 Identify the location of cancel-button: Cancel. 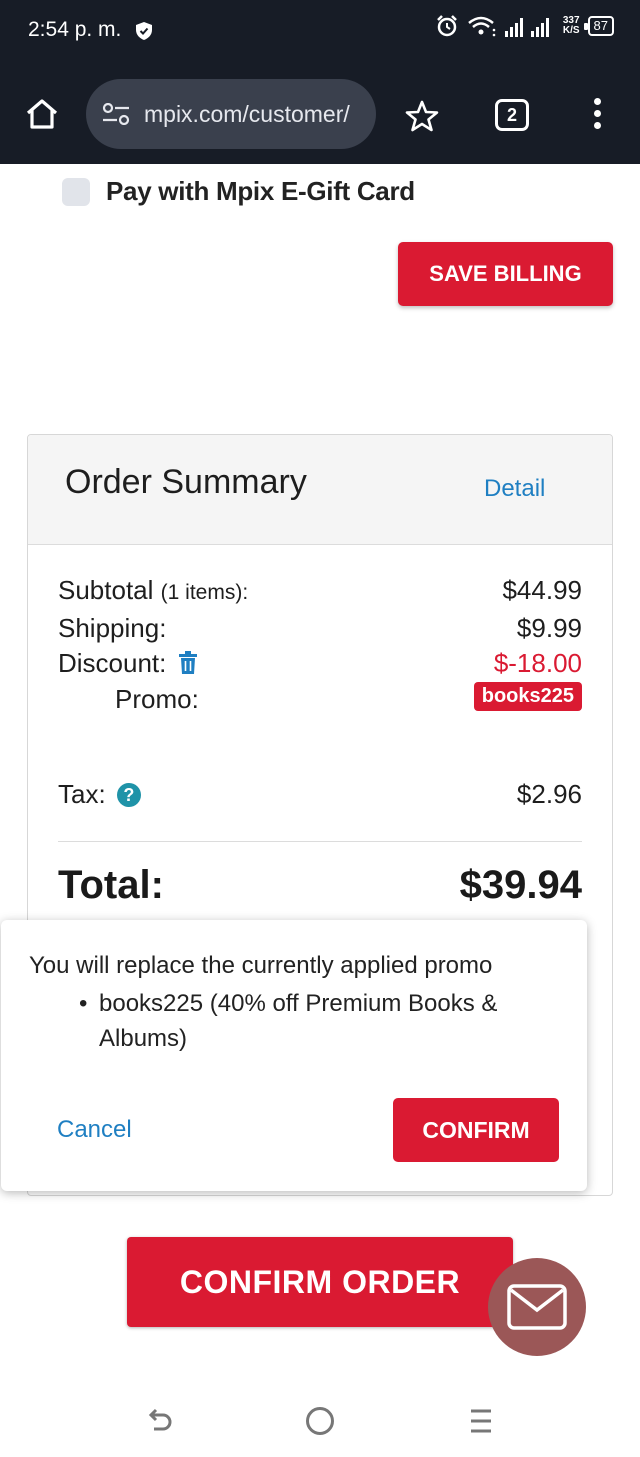
(94, 1130).